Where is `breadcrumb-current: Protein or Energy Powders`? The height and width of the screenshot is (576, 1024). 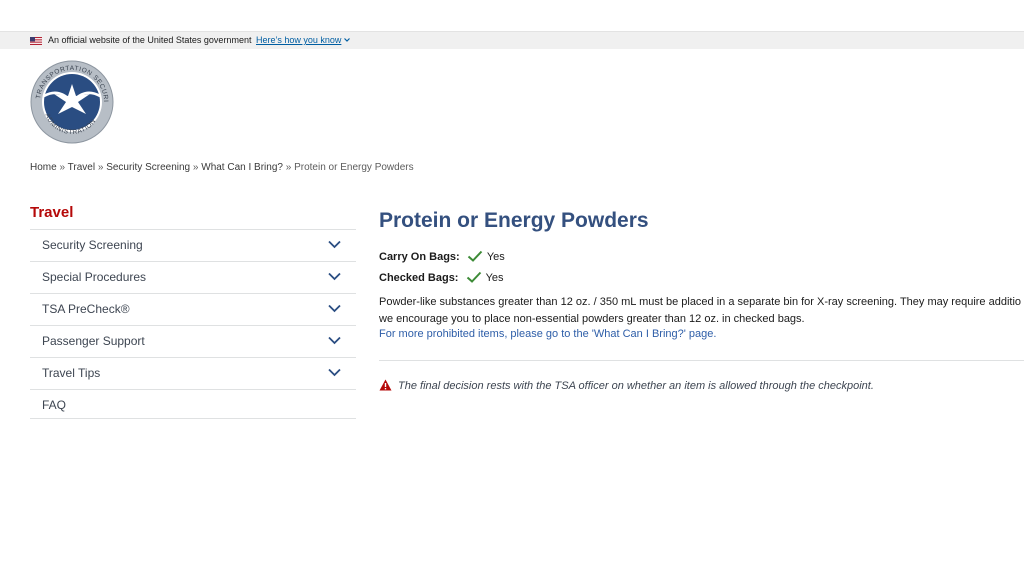 breadcrumb-current: Protein or Energy Powders is located at coordinates (354, 167).